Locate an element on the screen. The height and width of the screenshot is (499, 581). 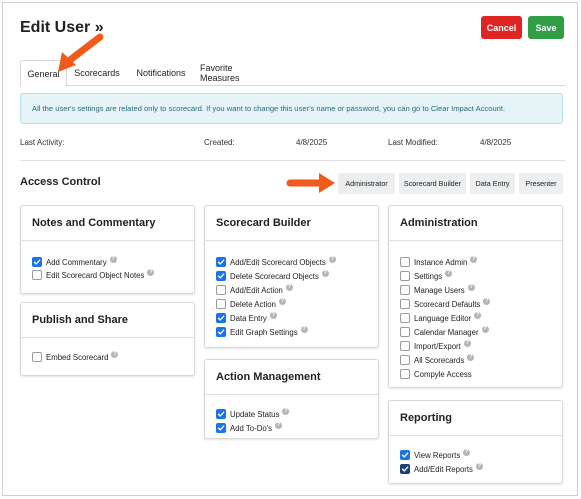
last-modified-label: Last Modified: is located at coordinates (413, 142).